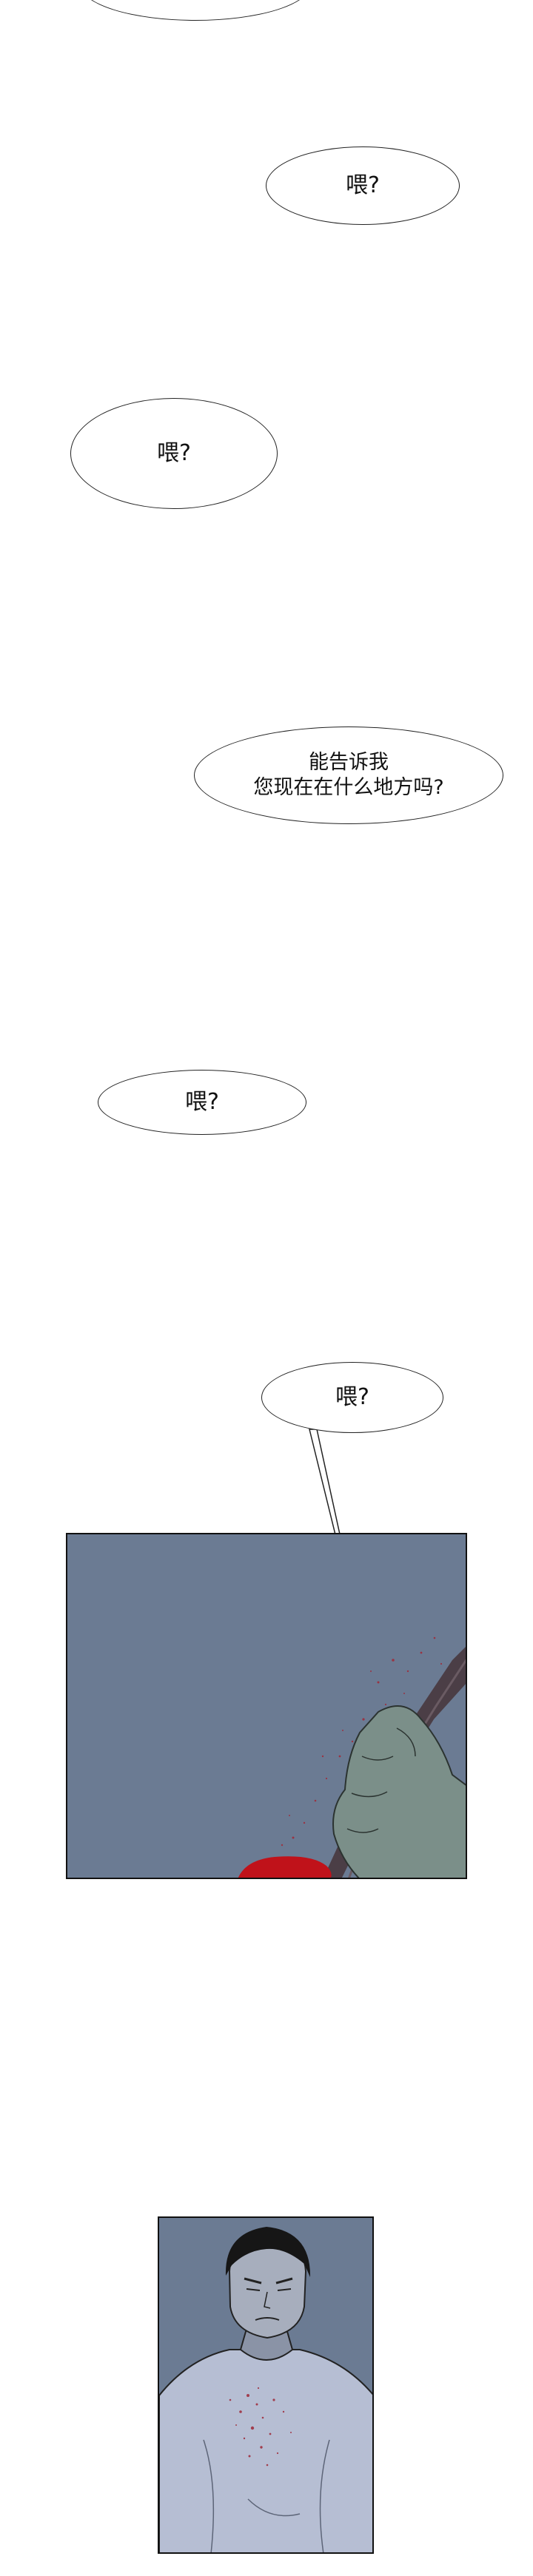  I want to click on comic-panel-hand, so click(266, 1706).